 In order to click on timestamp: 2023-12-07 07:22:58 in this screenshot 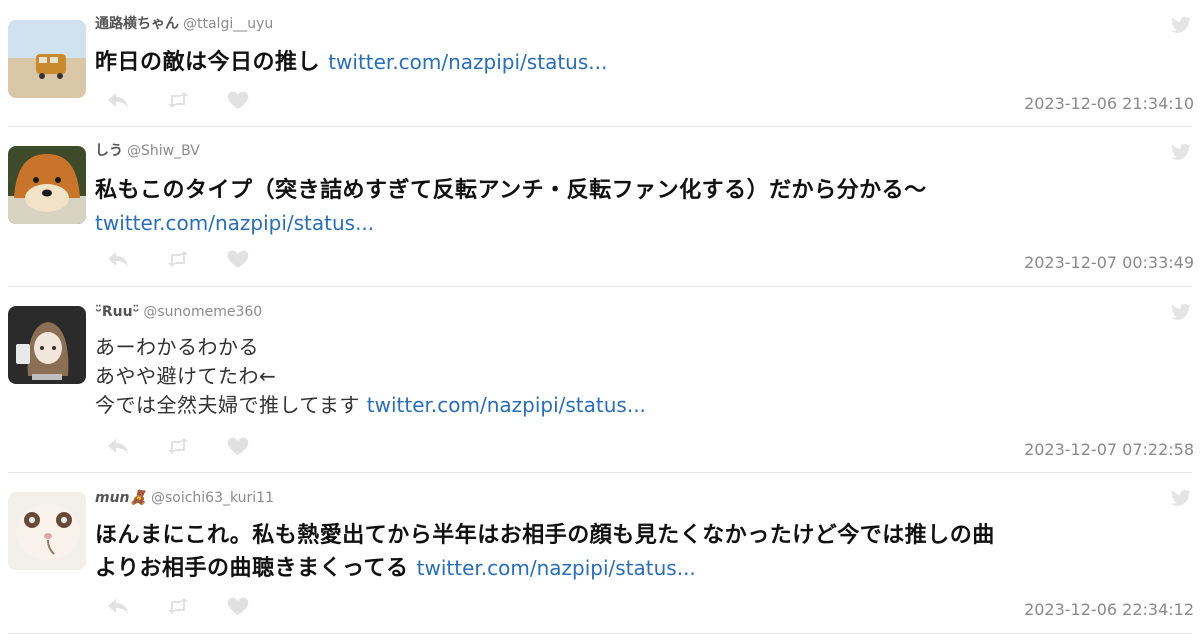, I will do `click(1109, 449)`.